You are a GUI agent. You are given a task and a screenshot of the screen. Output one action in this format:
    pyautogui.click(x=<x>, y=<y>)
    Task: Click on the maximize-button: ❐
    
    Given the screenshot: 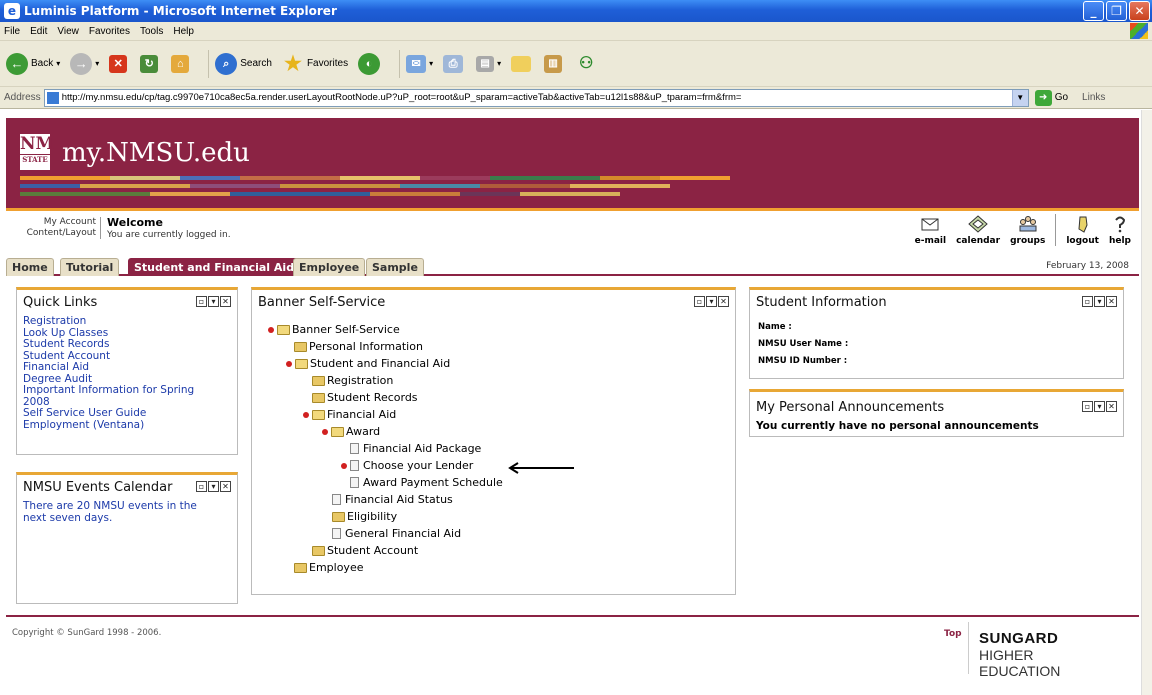 What is the action you would take?
    pyautogui.click(x=1116, y=11)
    